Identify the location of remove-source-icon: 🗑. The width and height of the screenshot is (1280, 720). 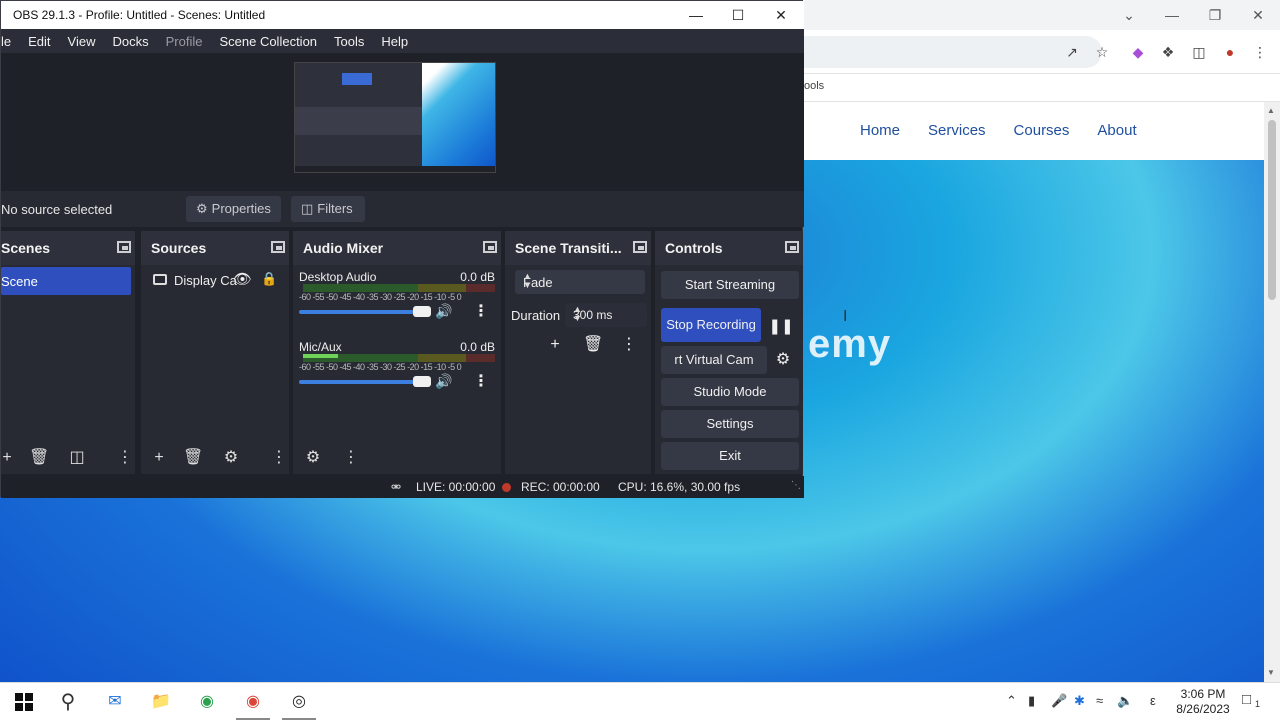
(193, 458).